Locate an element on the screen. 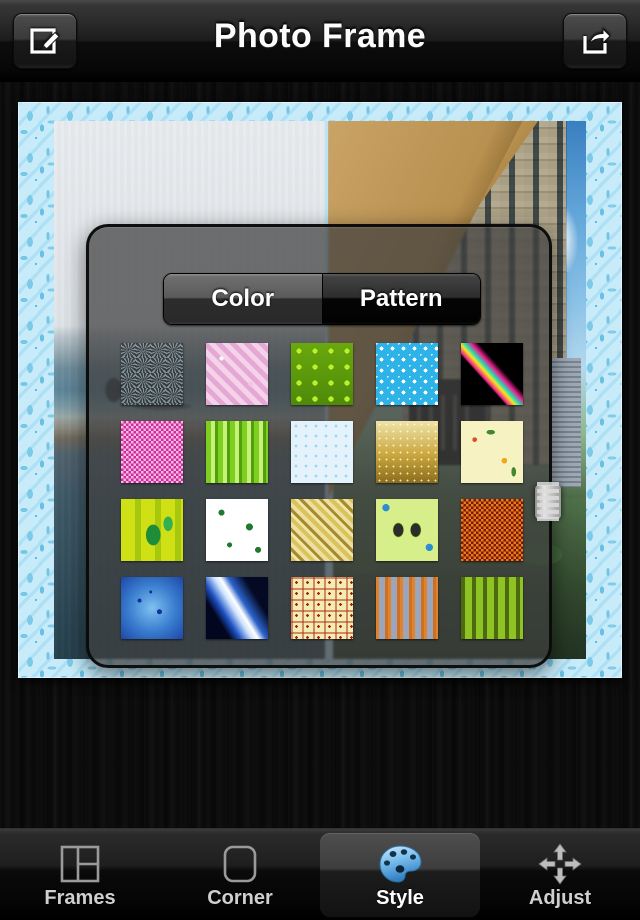  segment-pattern-label: Pattern is located at coordinates (401, 298).